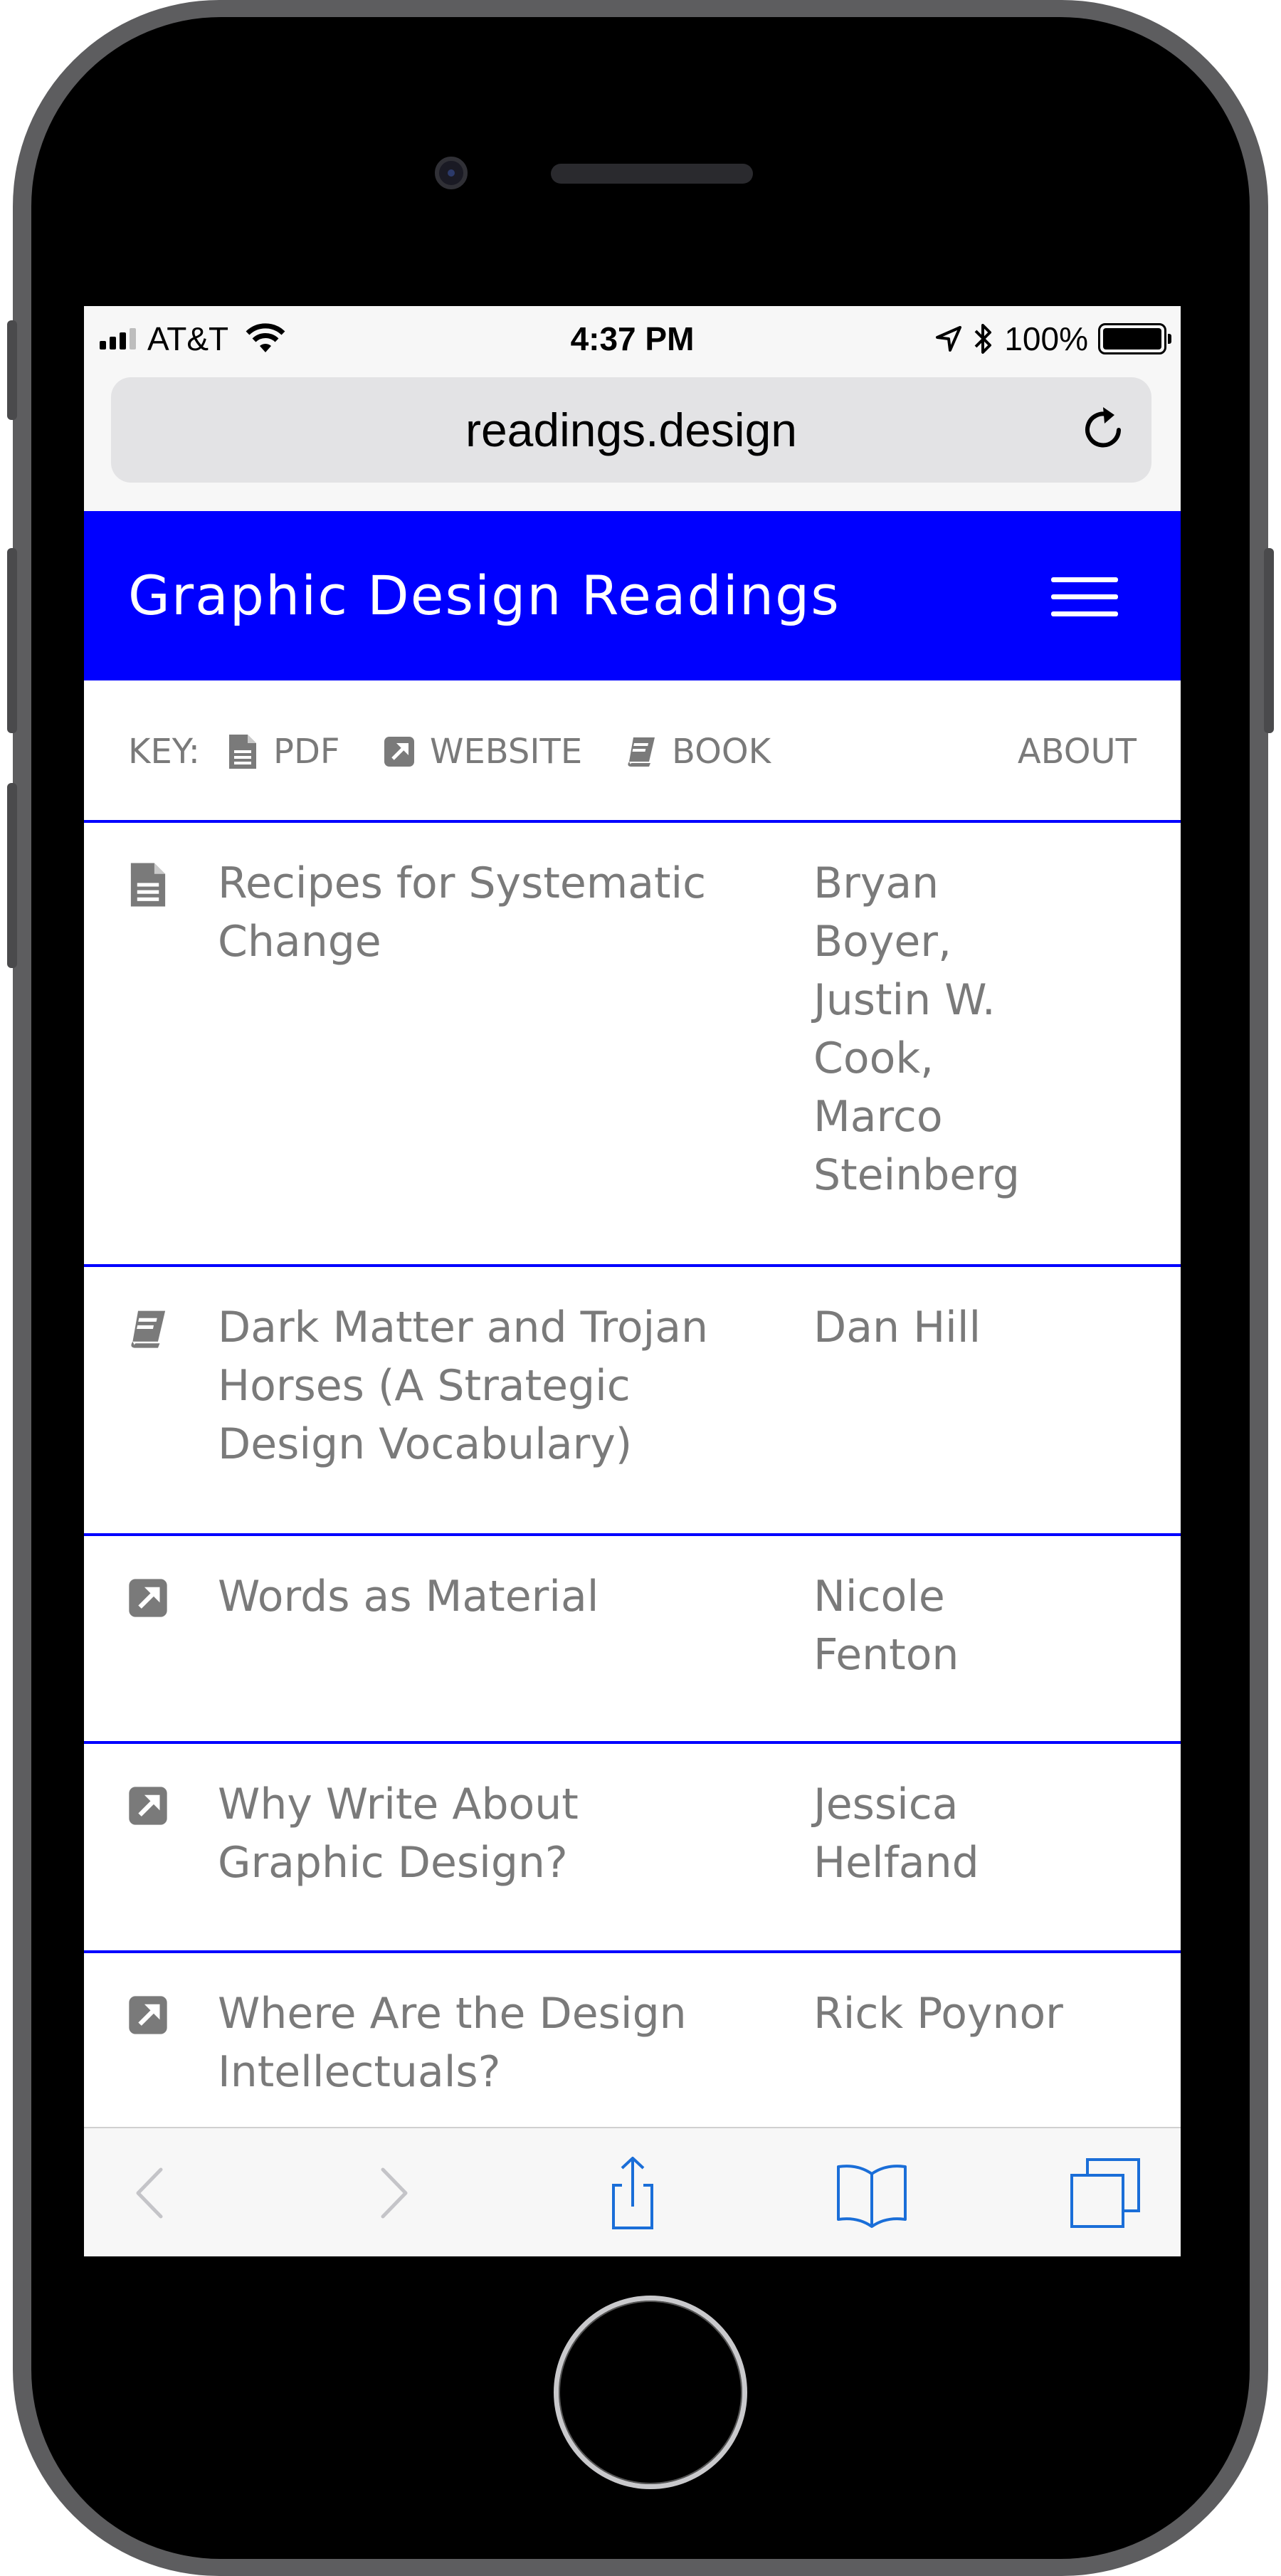  I want to click on site-header: Graphic Design Readings, so click(632, 595).